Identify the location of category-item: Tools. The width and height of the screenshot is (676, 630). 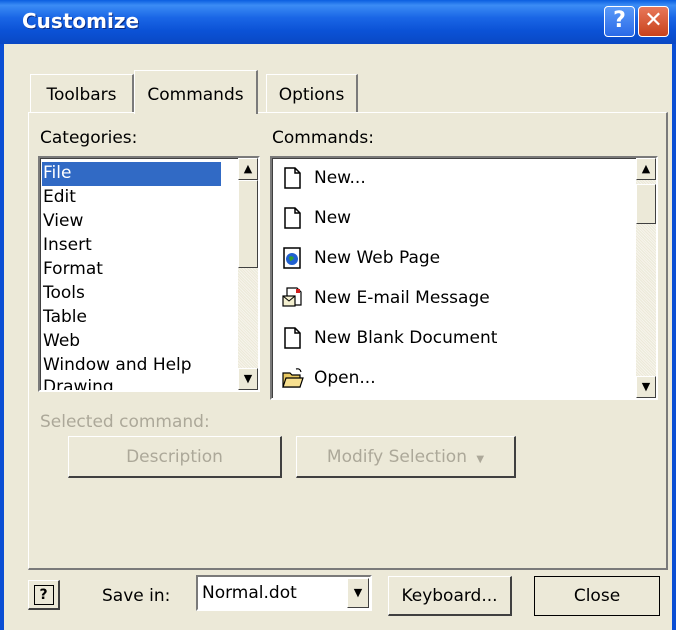
(131, 294).